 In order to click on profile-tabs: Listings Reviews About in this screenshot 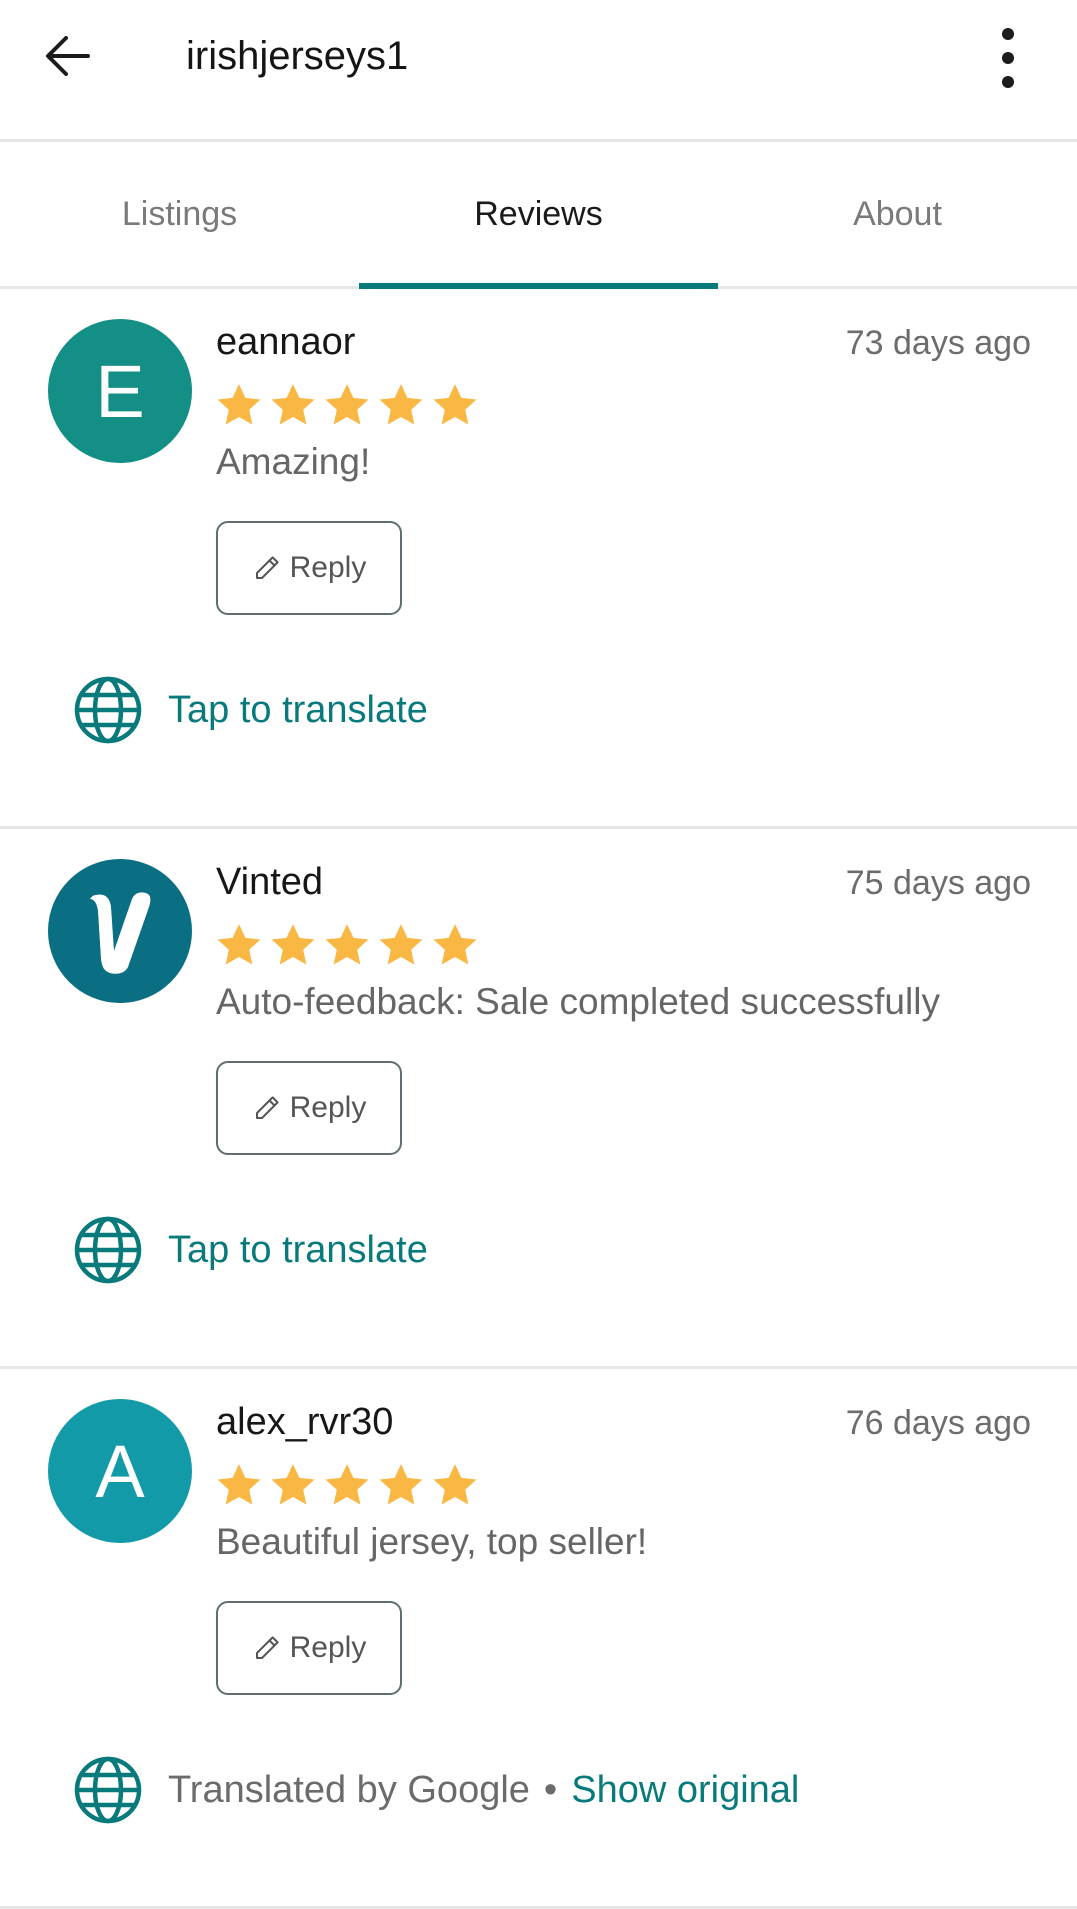, I will do `click(538, 215)`.